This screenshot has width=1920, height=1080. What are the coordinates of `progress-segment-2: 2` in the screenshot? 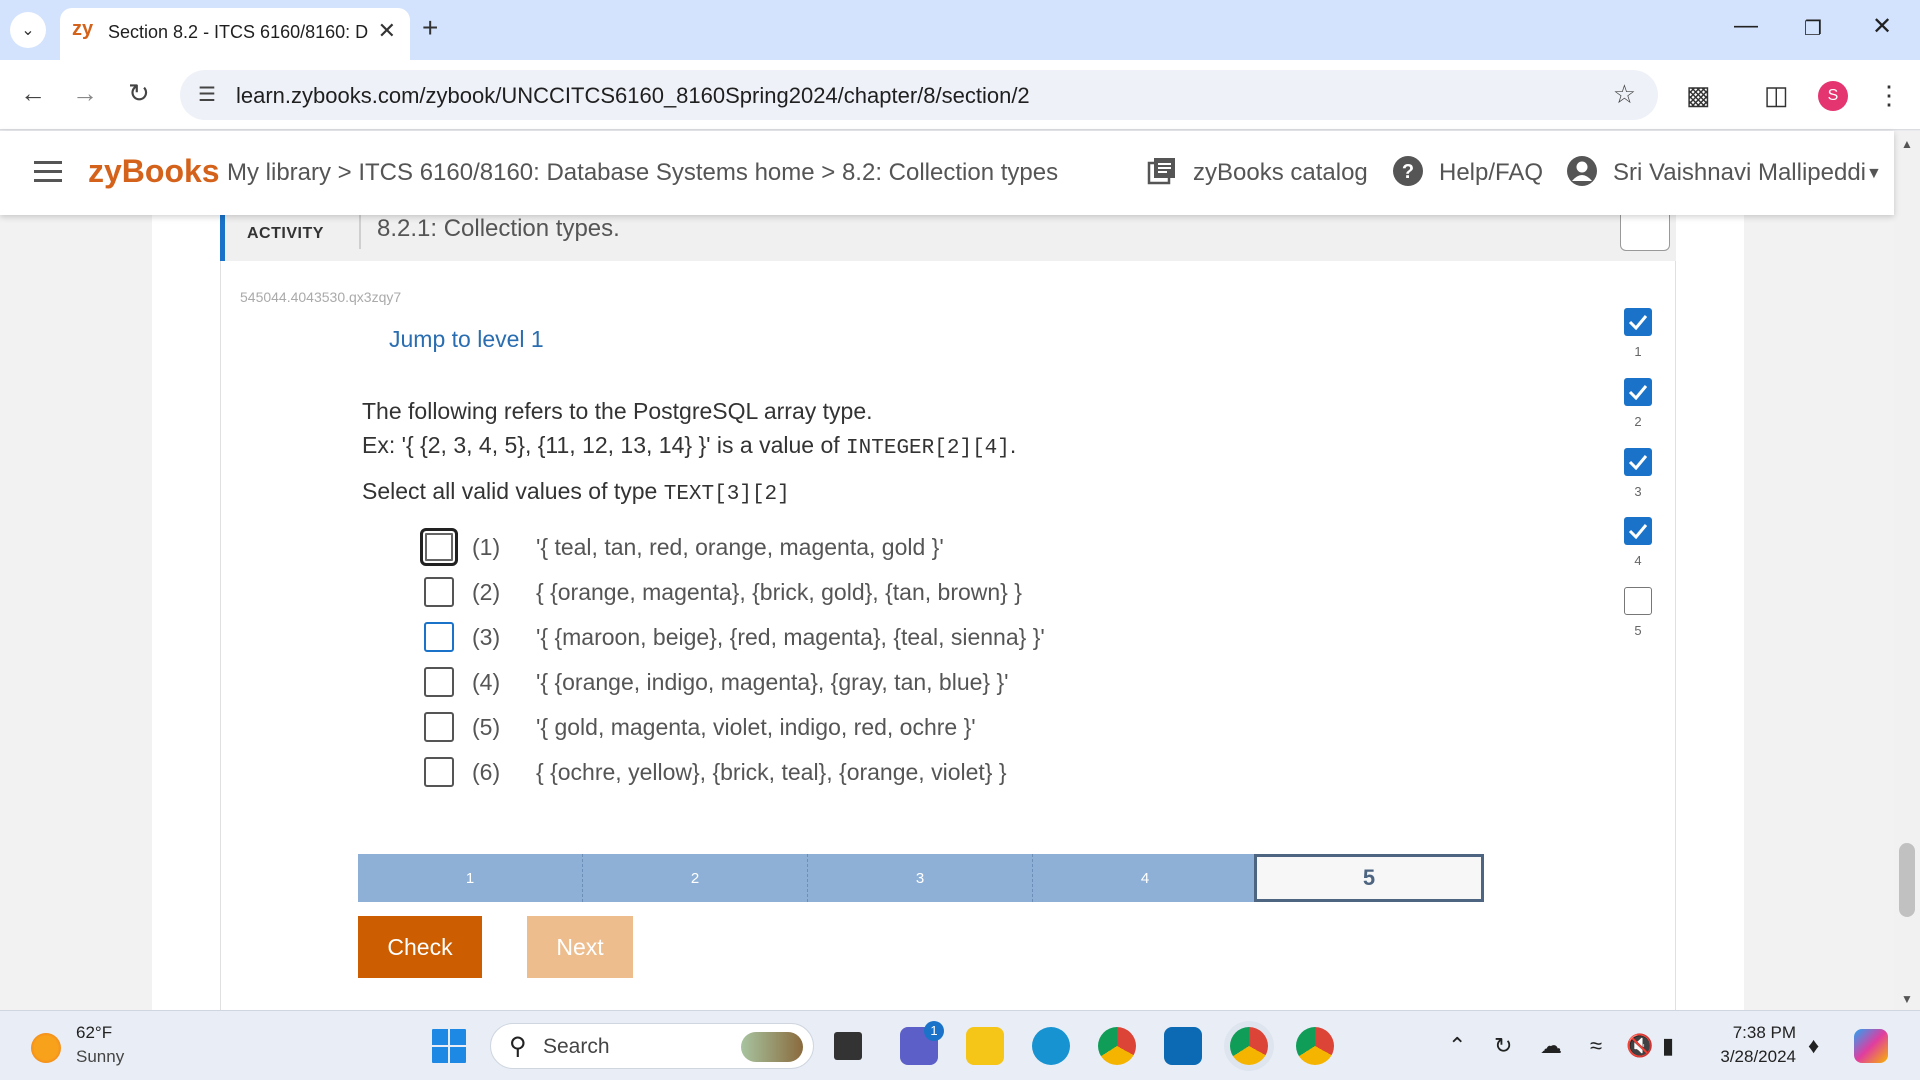 It's located at (695, 878).